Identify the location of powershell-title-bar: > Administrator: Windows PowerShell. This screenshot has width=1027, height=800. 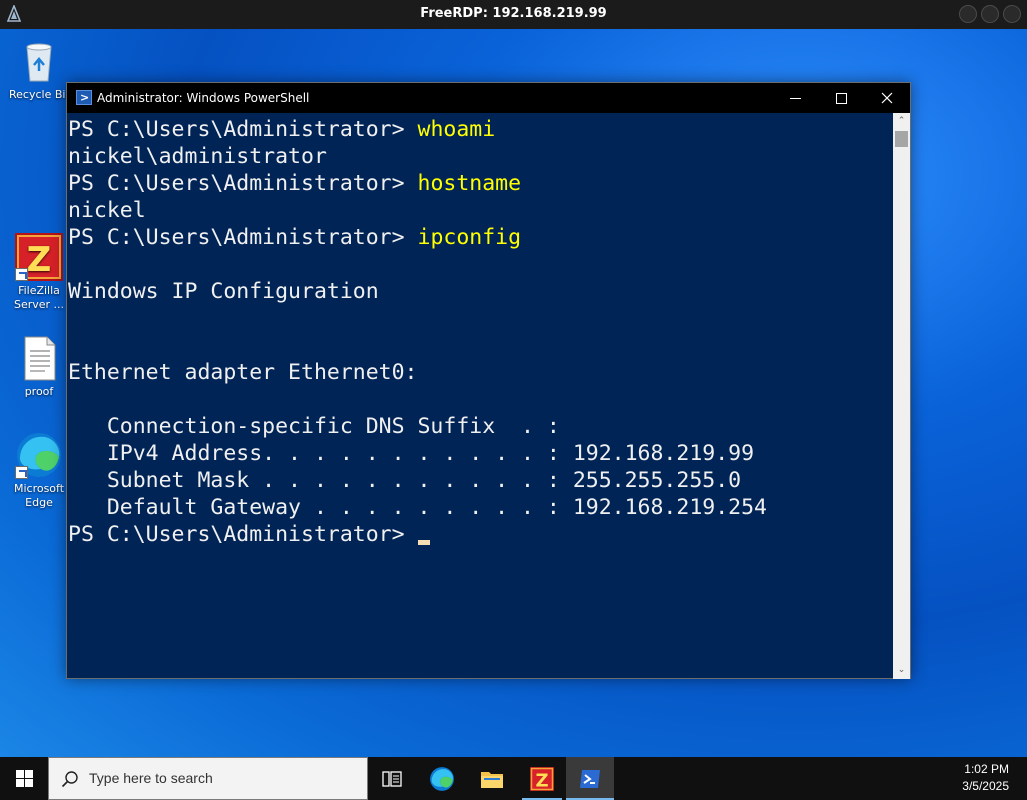
(488, 98).